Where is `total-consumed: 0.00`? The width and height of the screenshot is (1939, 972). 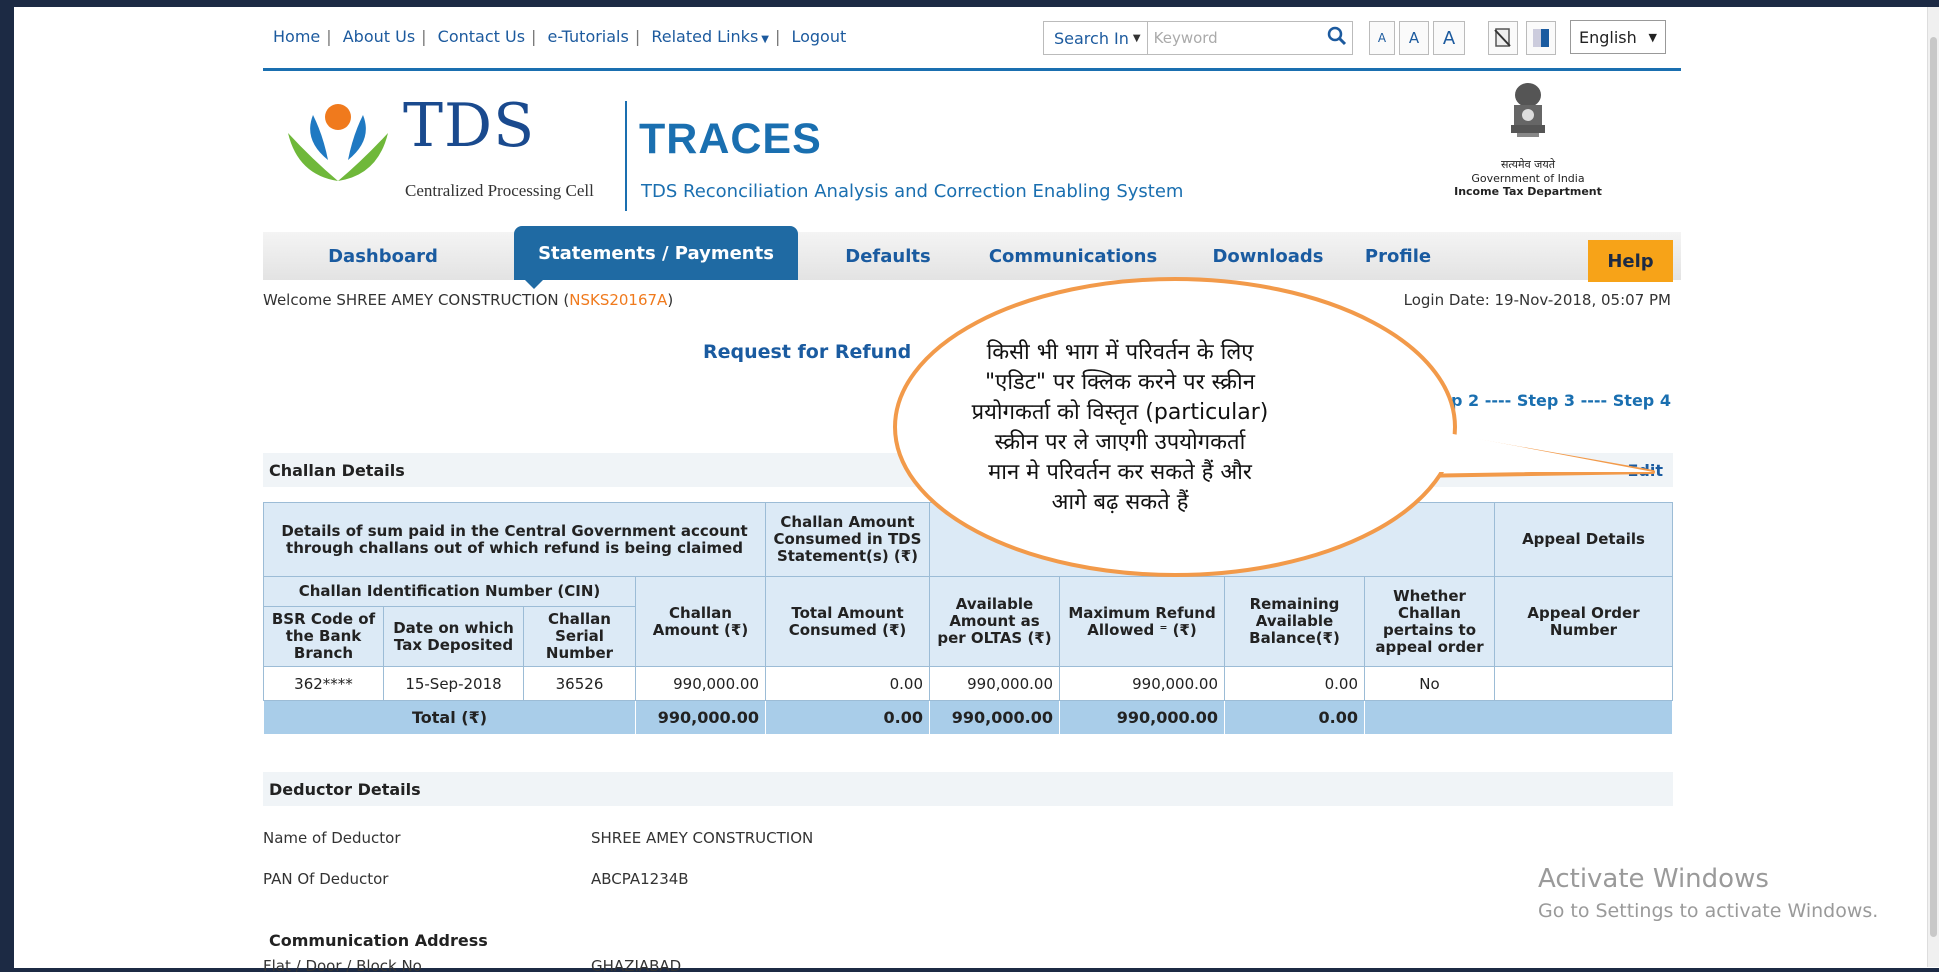 total-consumed: 0.00 is located at coordinates (847, 717).